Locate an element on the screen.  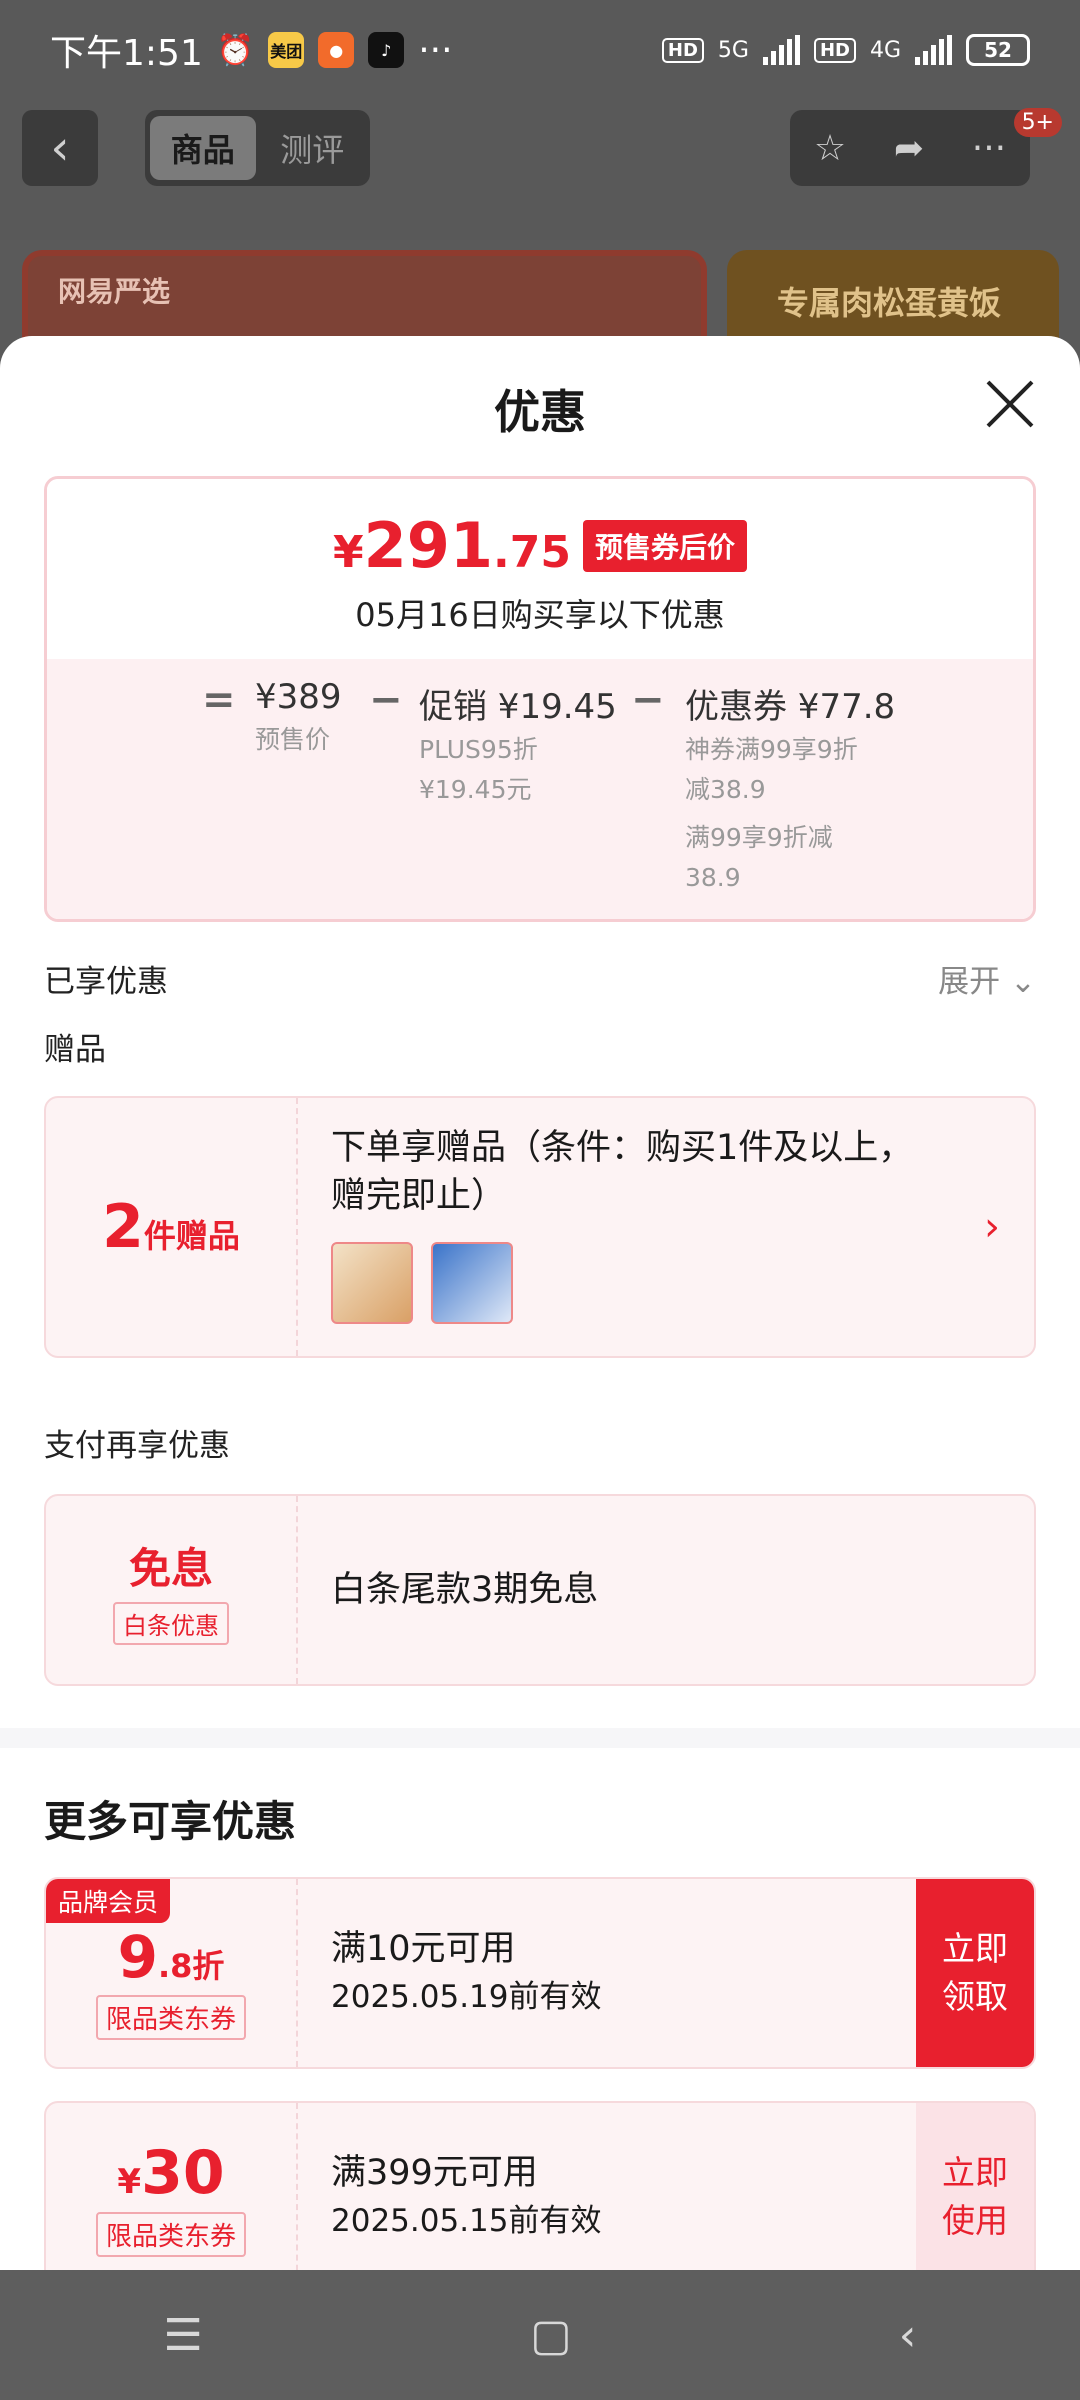
banner-right-text: 专属肉松蛋黄饭 is located at coordinates (889, 303).